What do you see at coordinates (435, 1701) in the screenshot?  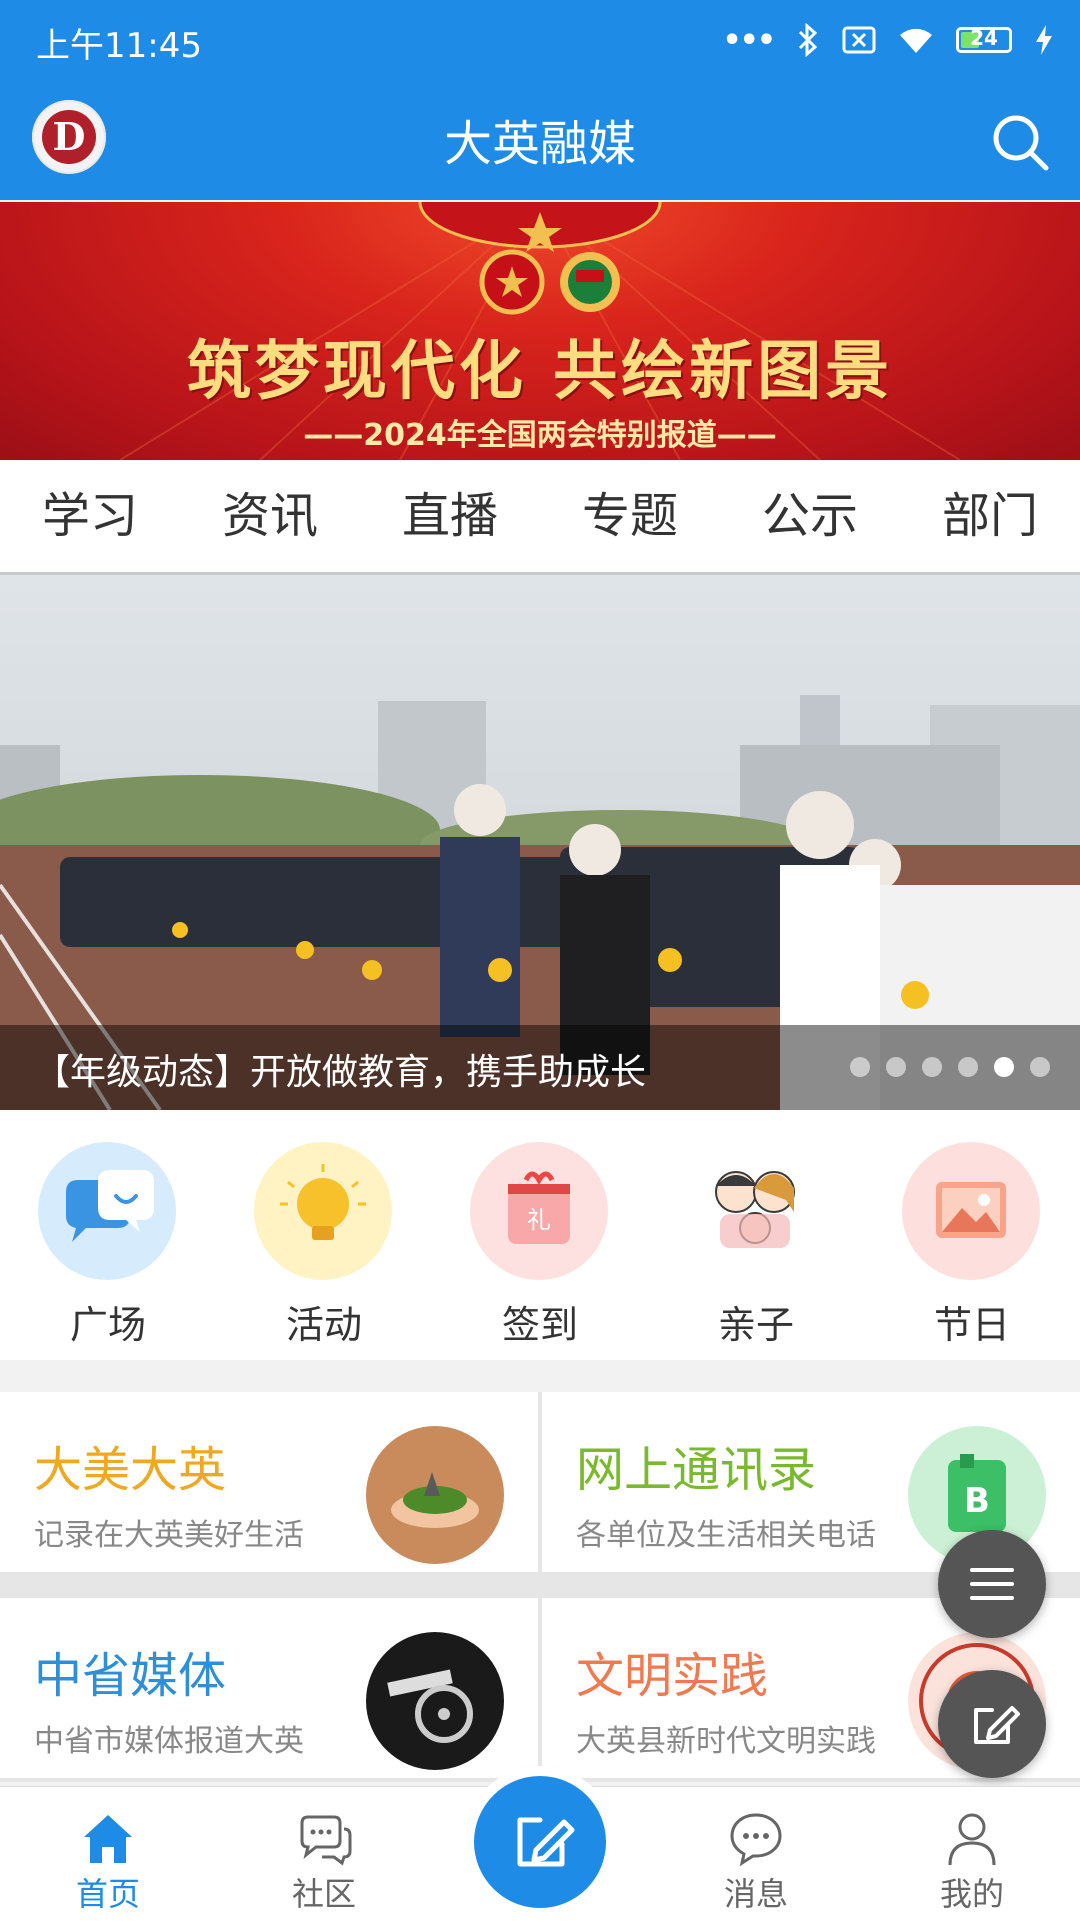 I see `film-reel-icon` at bounding box center [435, 1701].